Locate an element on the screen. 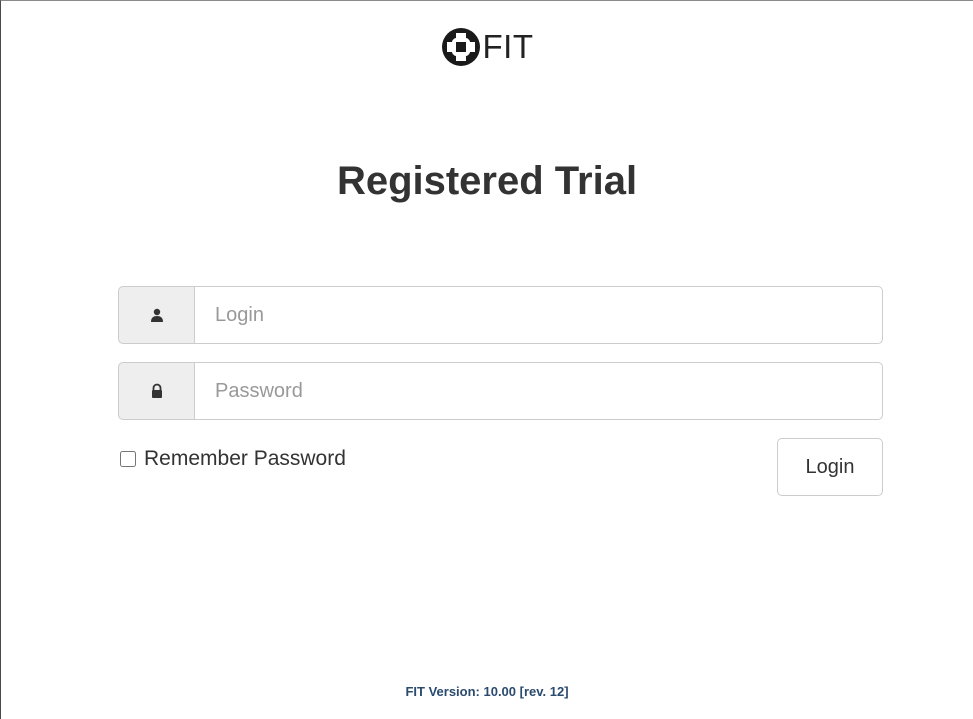 Image resolution: width=973 pixels, height=719 pixels. password-field is located at coordinates (538, 391).